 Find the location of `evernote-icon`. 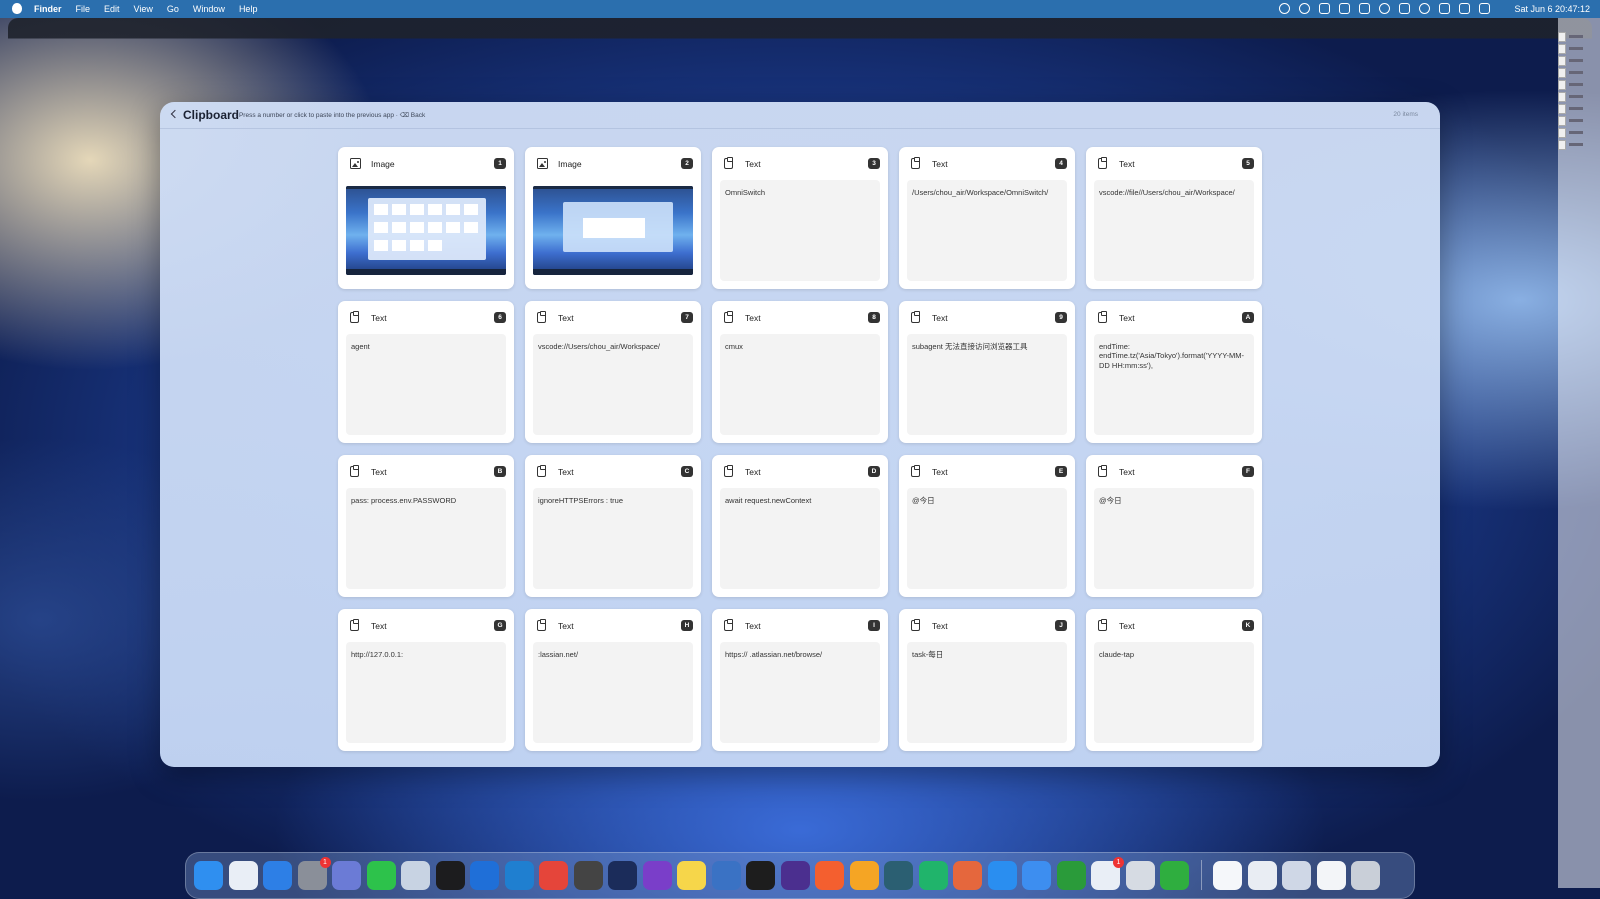

evernote-icon is located at coordinates (1174, 875).